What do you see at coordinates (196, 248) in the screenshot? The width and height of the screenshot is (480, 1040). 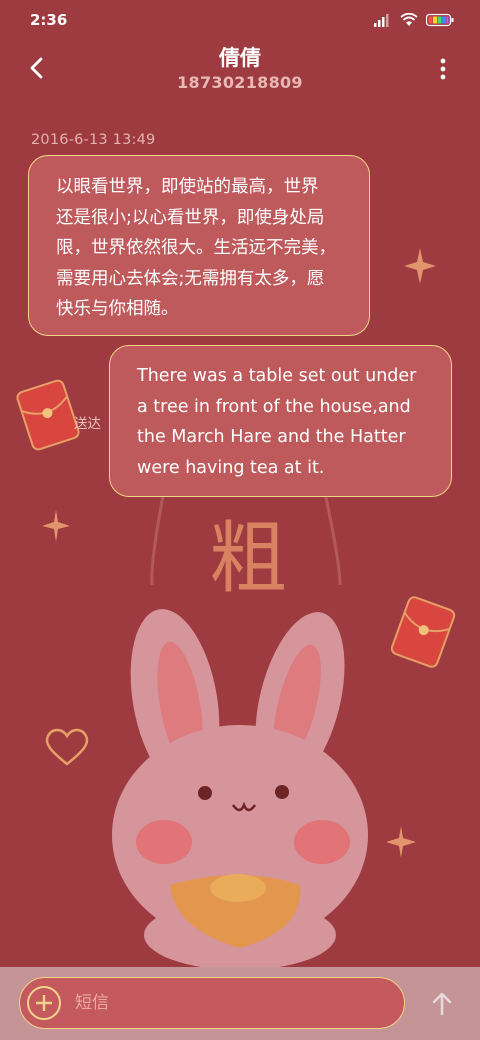 I see `message-line: 限，世界依然很大。生活远不完美，` at bounding box center [196, 248].